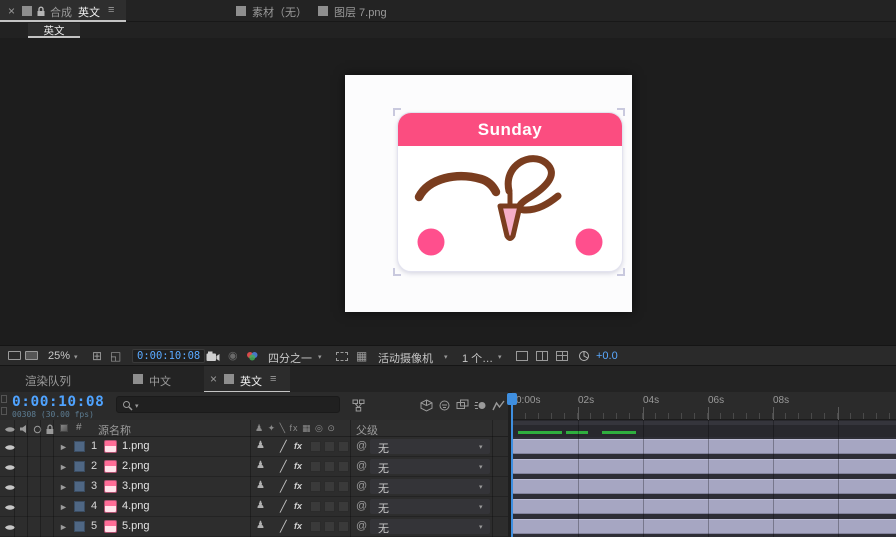 The image size is (896, 537). I want to click on snapshot-camera-icon, so click(213, 356).